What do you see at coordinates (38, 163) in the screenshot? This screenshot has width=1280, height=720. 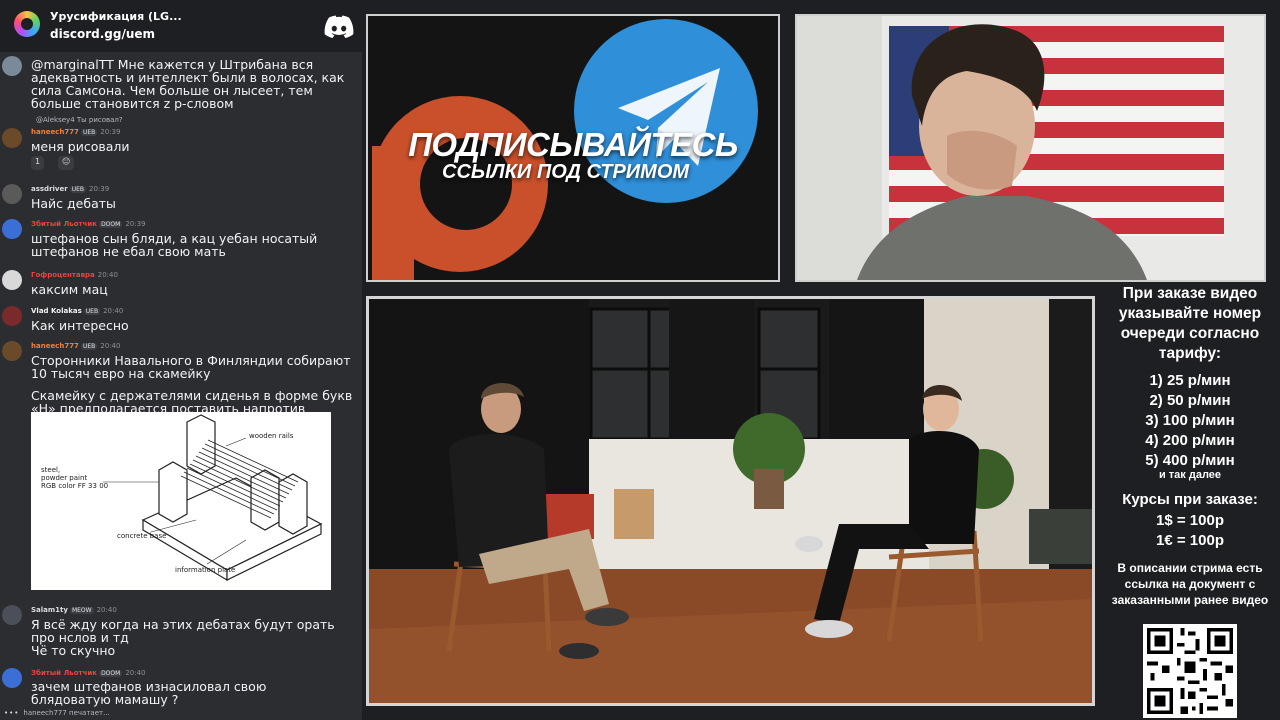 I see `reaction-count: 1` at bounding box center [38, 163].